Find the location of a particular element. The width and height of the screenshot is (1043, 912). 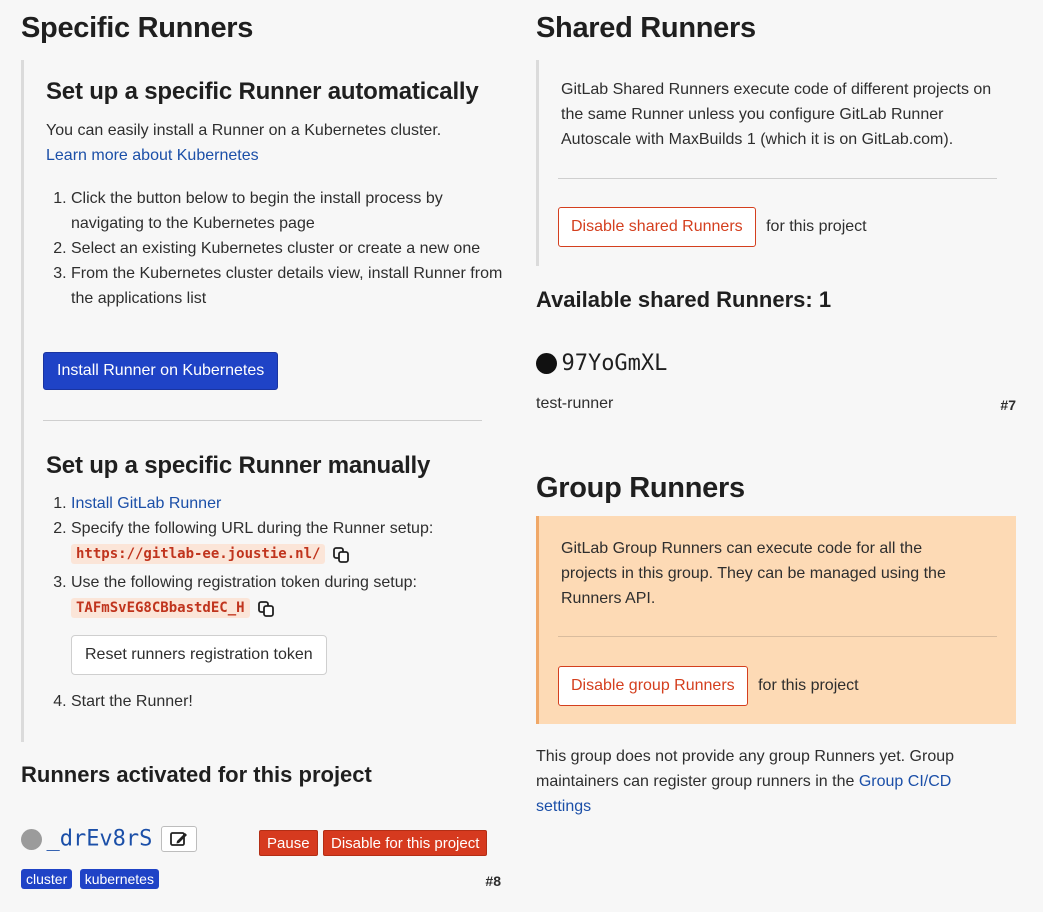

manual-step-4: Start the Runner! is located at coordinates (291, 701).